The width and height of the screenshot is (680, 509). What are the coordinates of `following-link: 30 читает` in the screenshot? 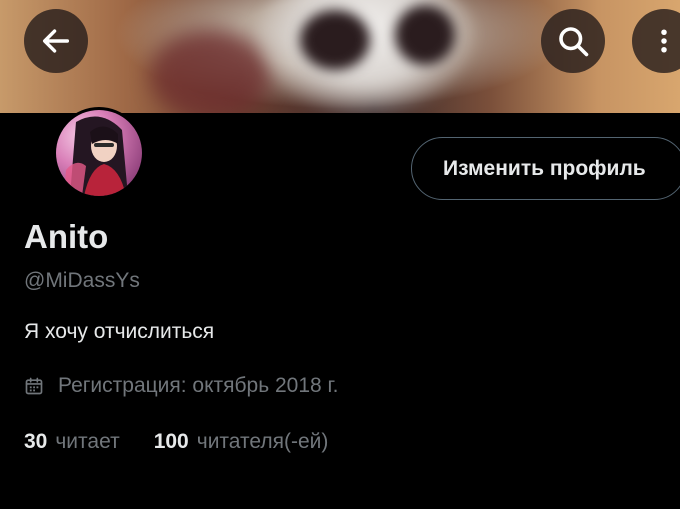 It's located at (72, 442).